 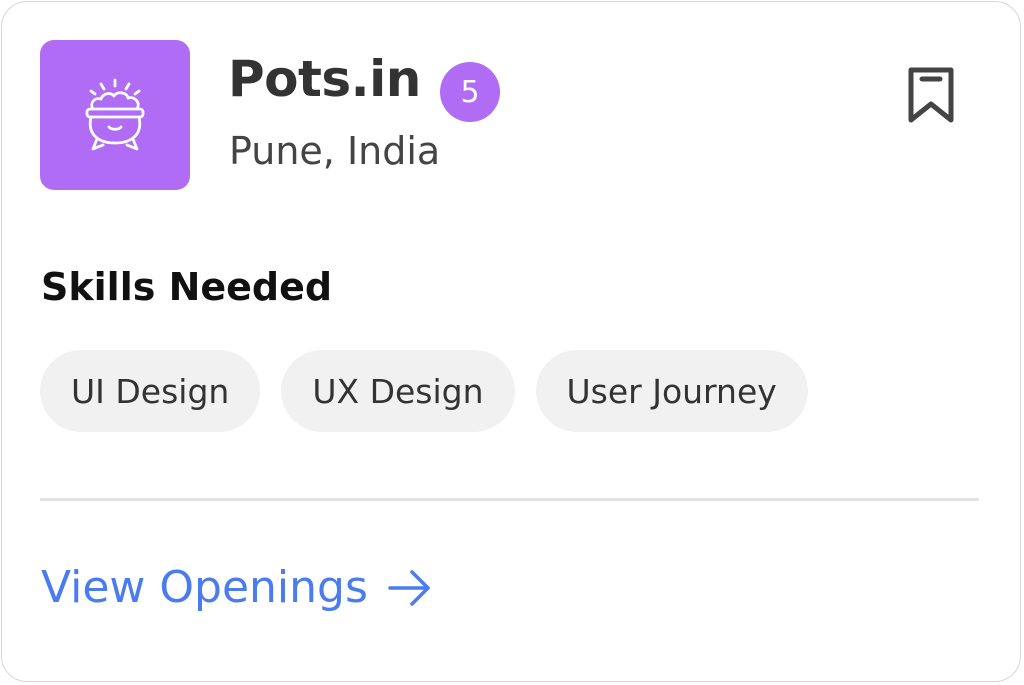 What do you see at coordinates (335, 151) in the screenshot?
I see `company-location: Pune, India` at bounding box center [335, 151].